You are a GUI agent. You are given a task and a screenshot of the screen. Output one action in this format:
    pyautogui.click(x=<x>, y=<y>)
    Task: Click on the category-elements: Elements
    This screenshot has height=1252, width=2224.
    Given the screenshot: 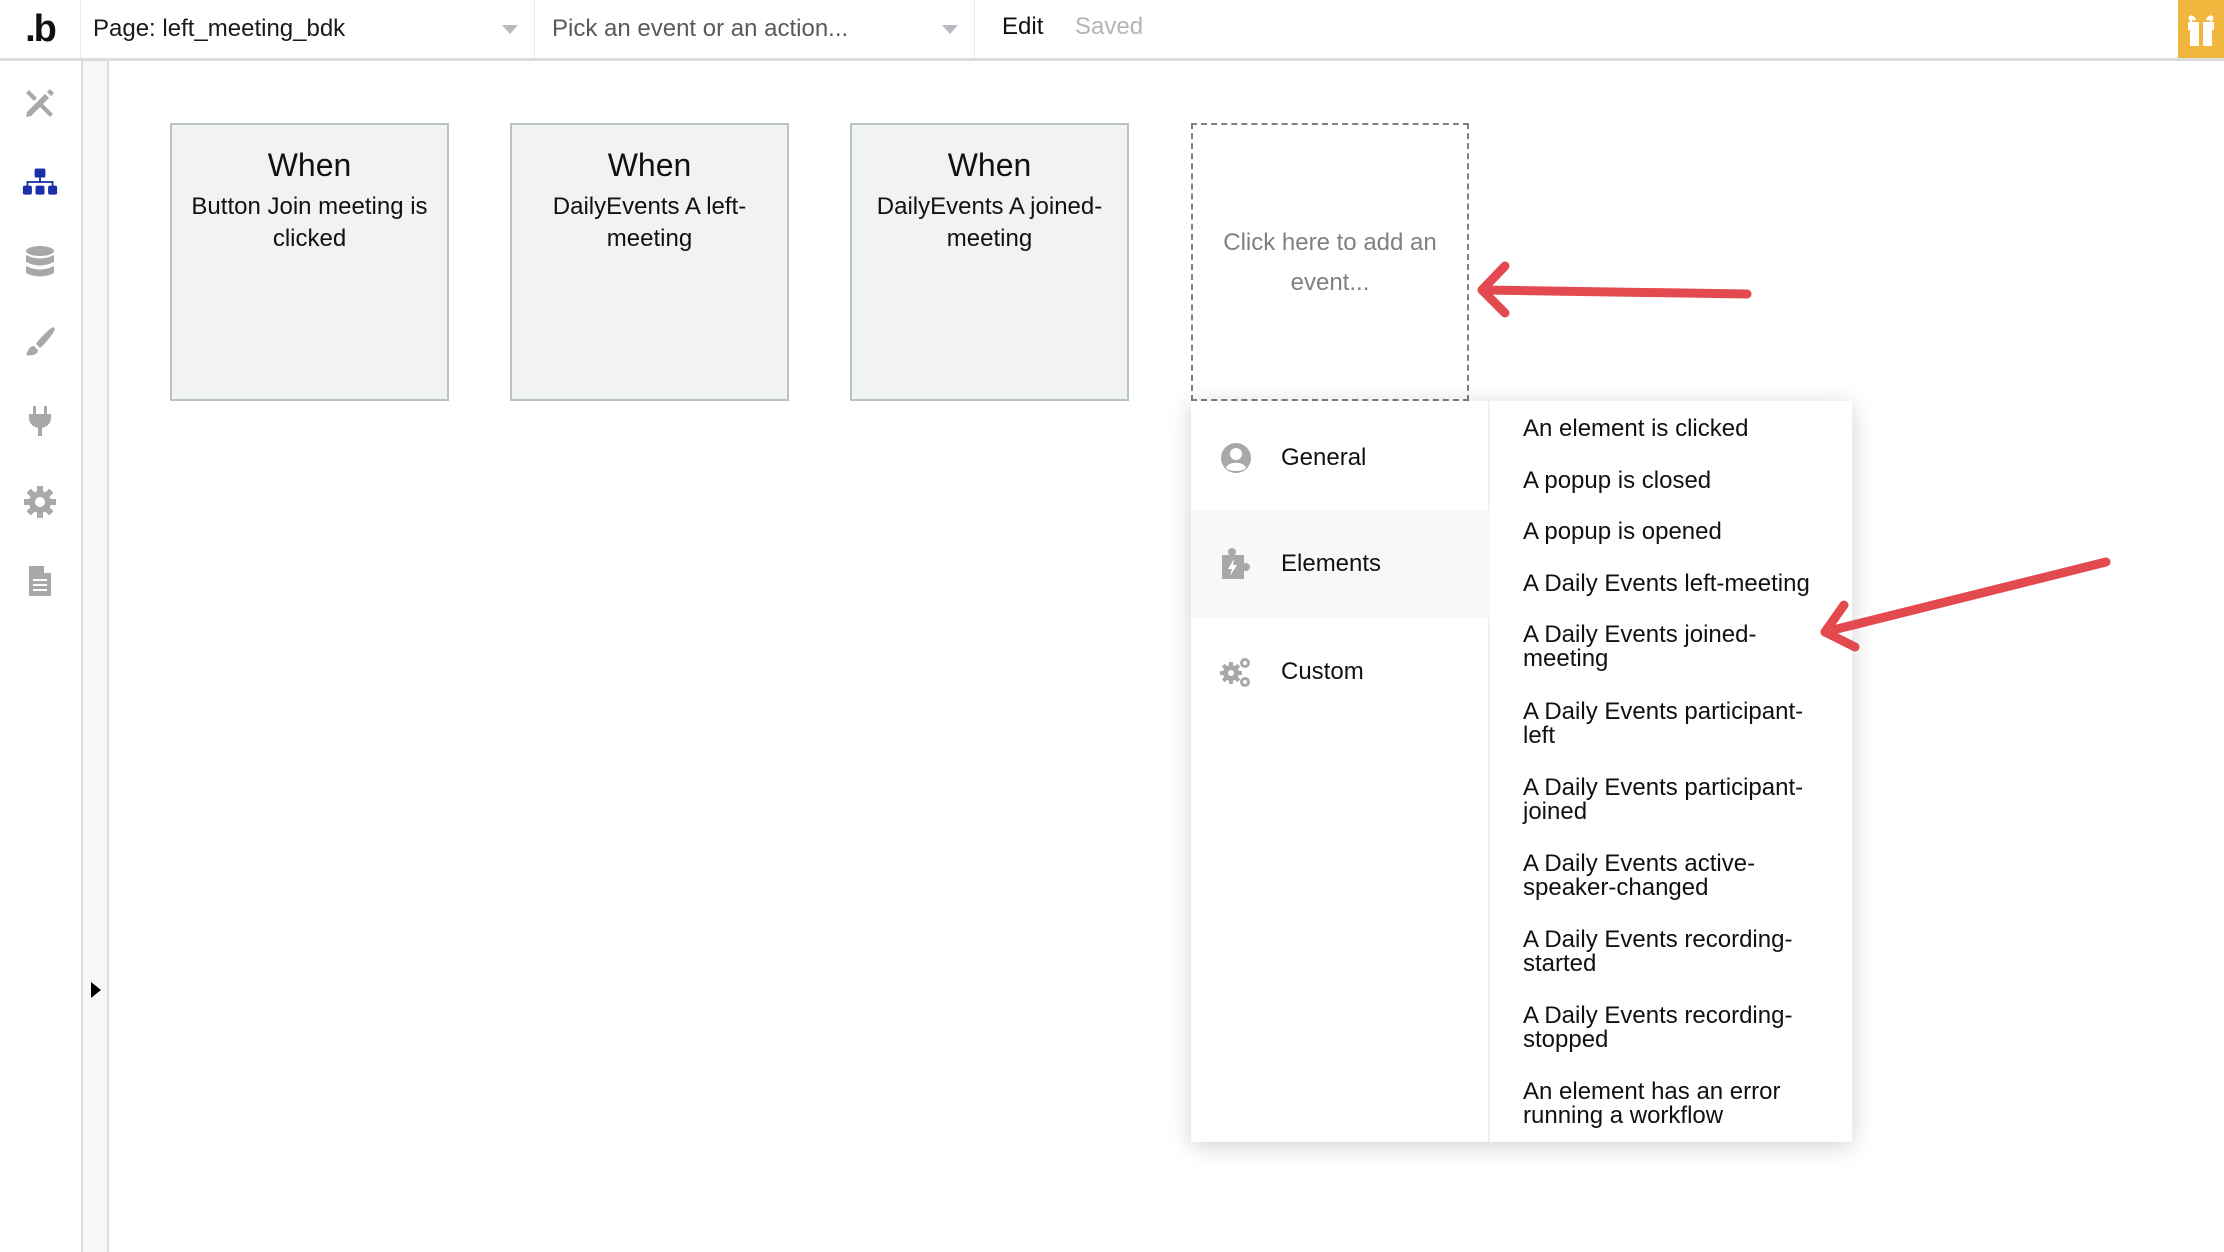 What is the action you would take?
    pyautogui.click(x=1340, y=564)
    